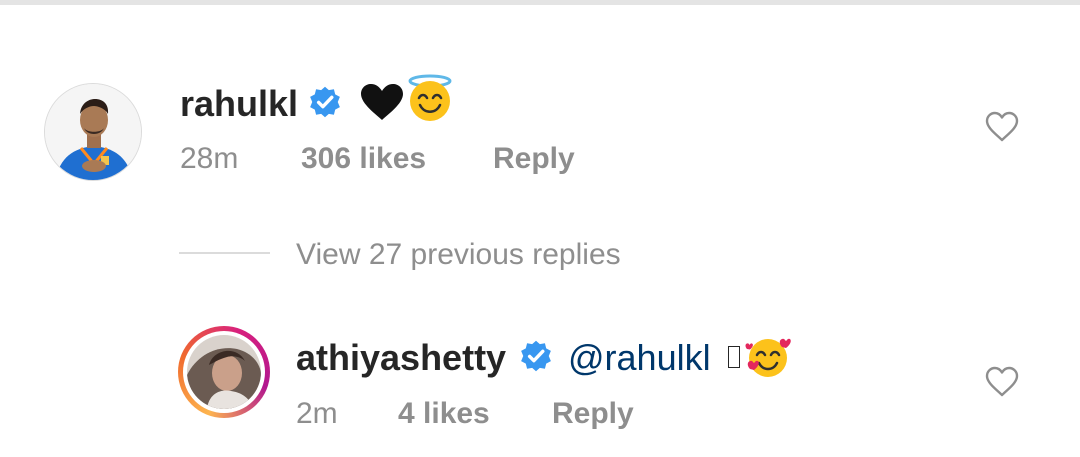 The height and width of the screenshot is (457, 1080). Describe the element at coordinates (458, 255) in the screenshot. I see `view-previous-replies-button: View 27 previous replies` at that location.